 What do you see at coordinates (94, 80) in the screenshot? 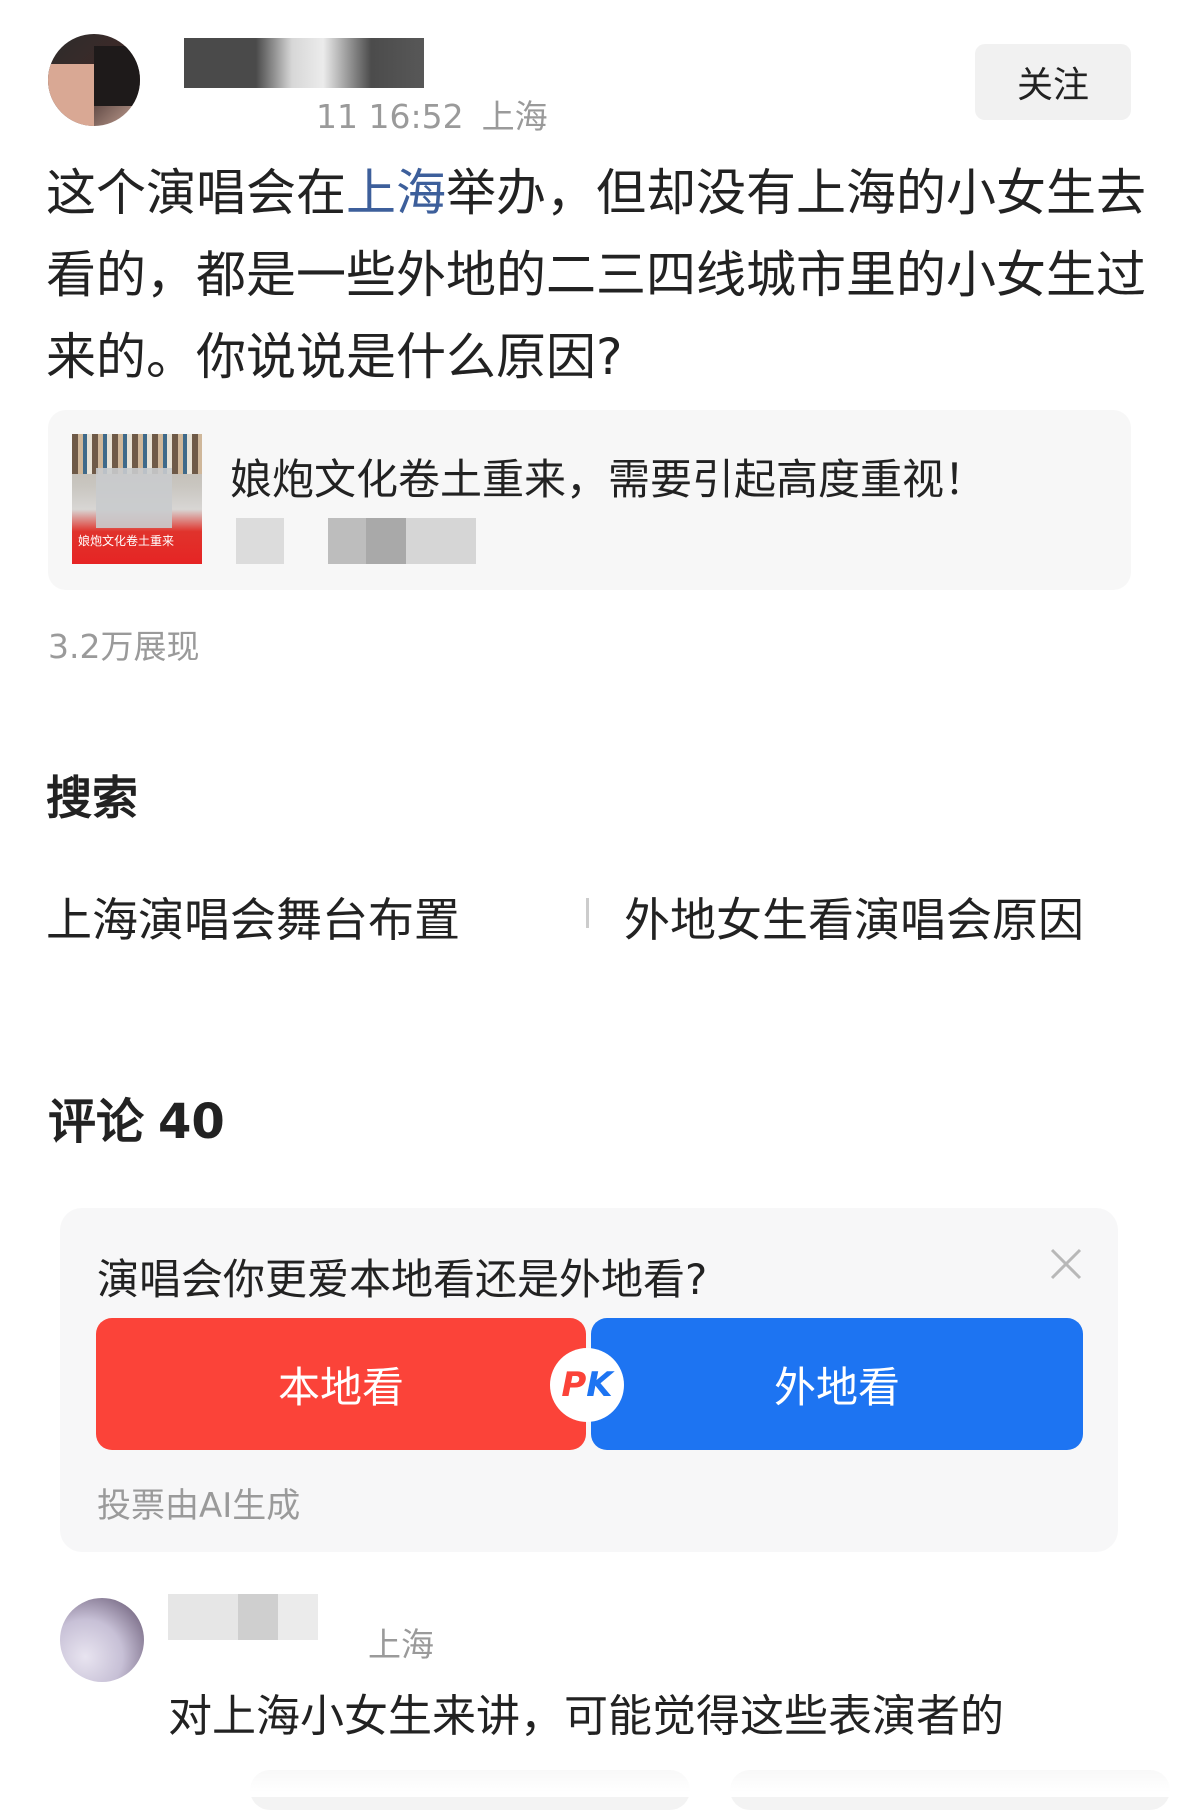
I see `author-avatar` at bounding box center [94, 80].